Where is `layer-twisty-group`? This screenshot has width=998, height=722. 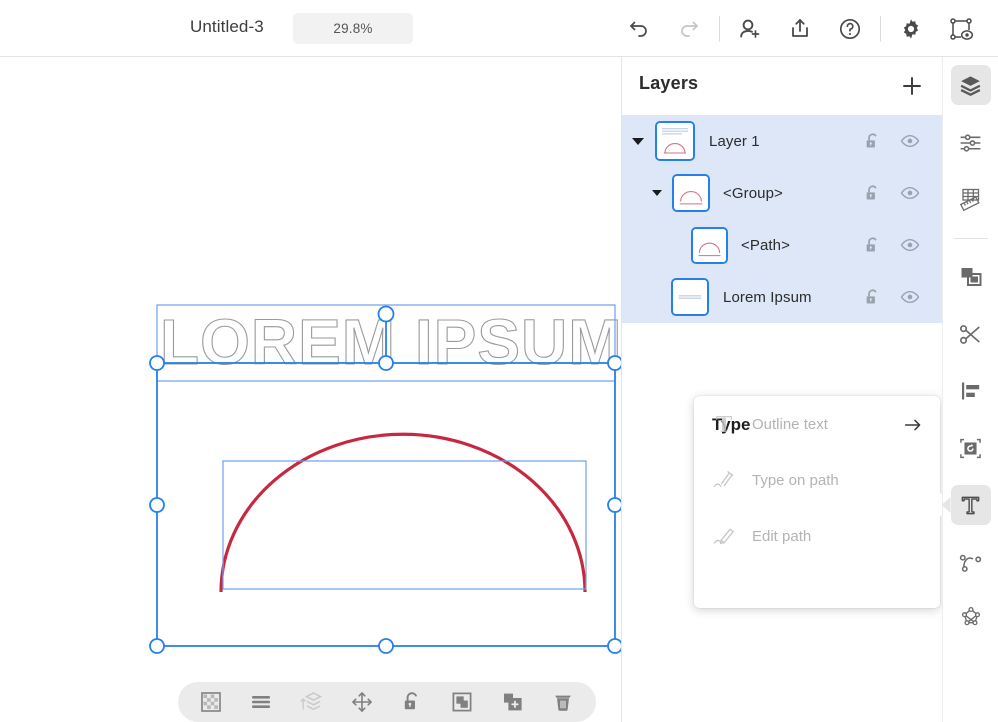 layer-twisty-group is located at coordinates (657, 193).